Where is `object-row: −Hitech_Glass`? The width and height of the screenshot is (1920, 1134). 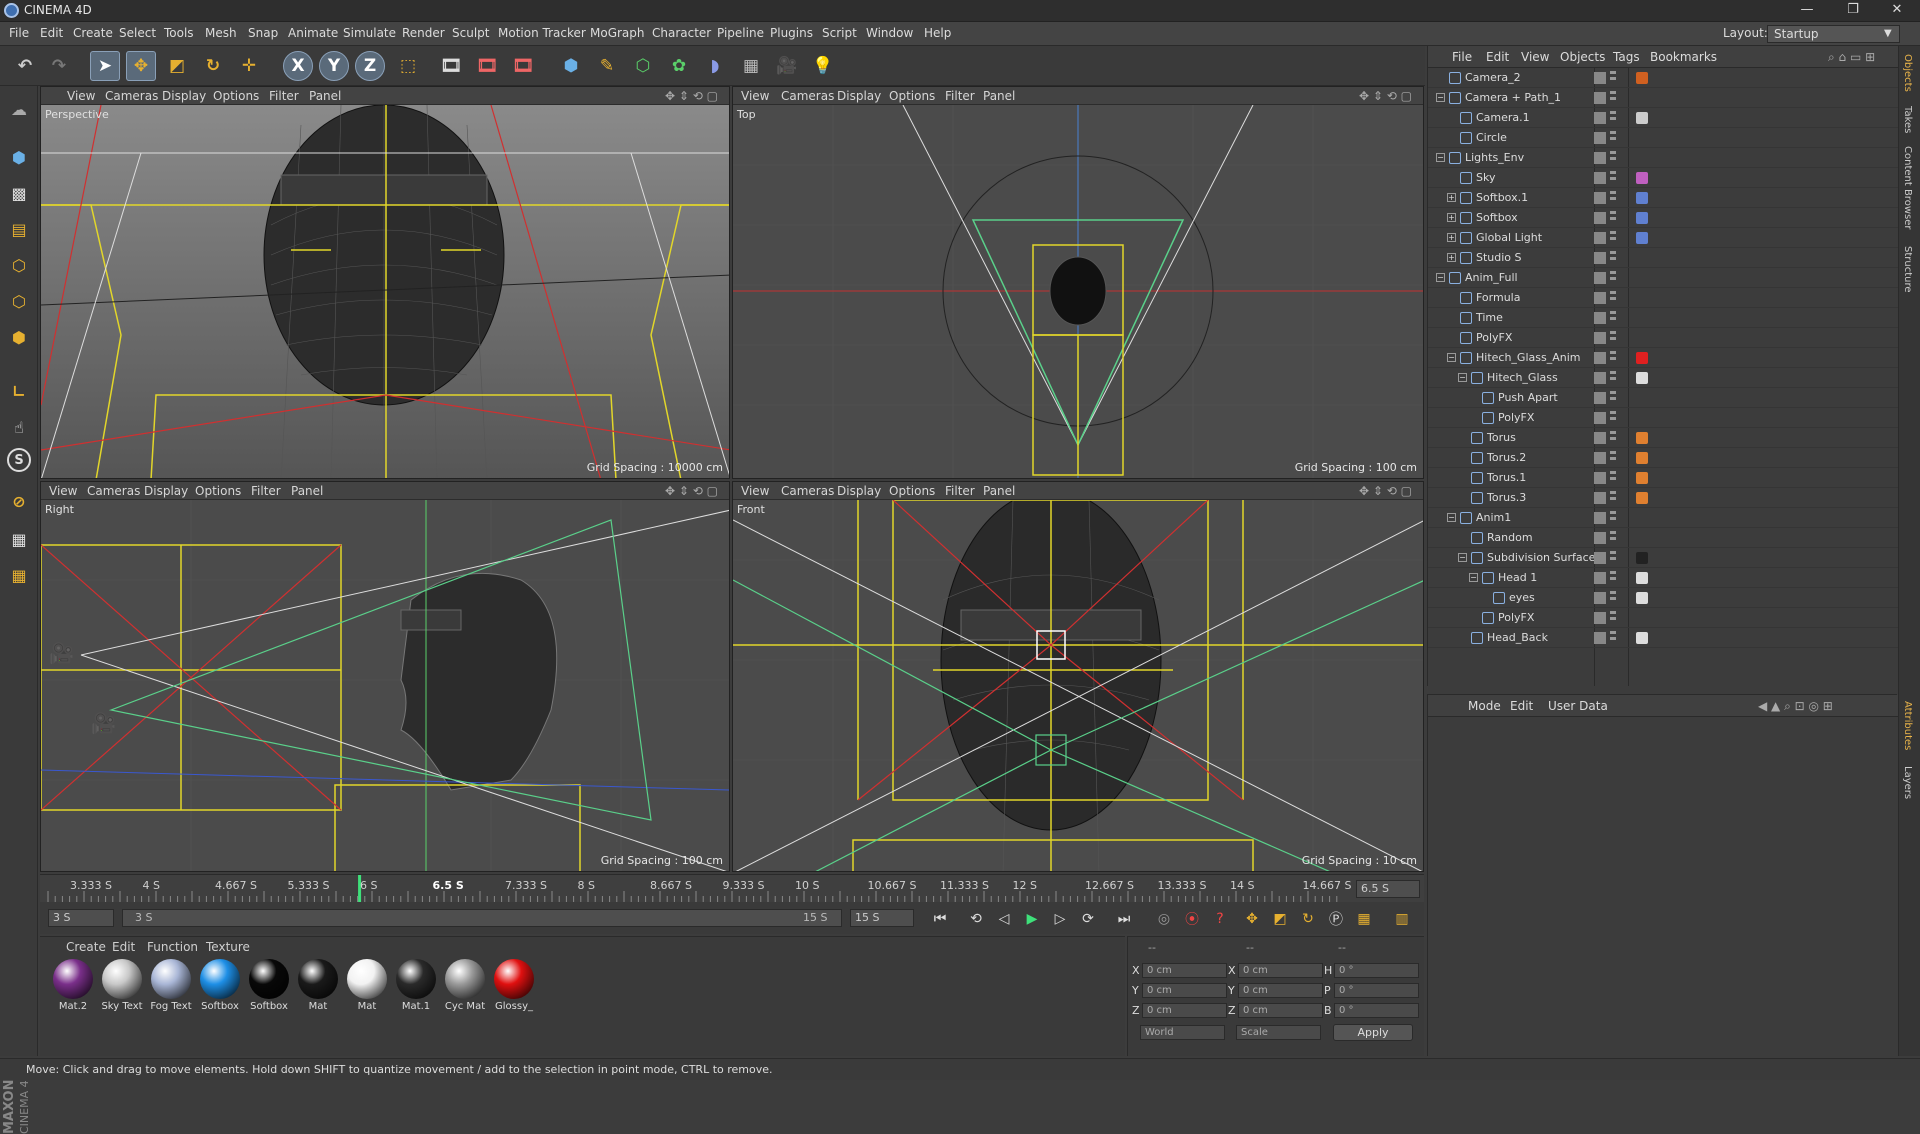 object-row: −Hitech_Glass is located at coordinates (1663, 378).